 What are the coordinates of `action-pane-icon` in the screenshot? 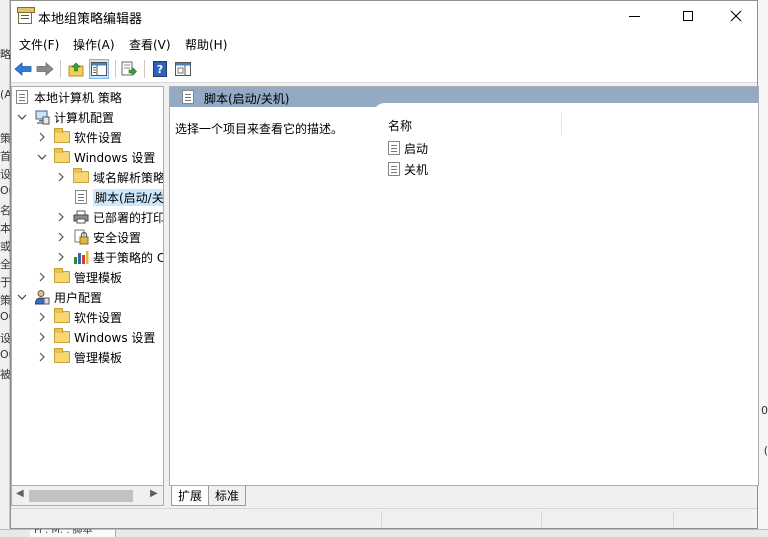 It's located at (183, 69).